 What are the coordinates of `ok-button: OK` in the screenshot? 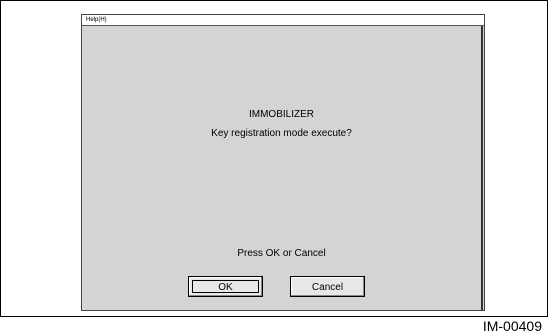 It's located at (225, 286).